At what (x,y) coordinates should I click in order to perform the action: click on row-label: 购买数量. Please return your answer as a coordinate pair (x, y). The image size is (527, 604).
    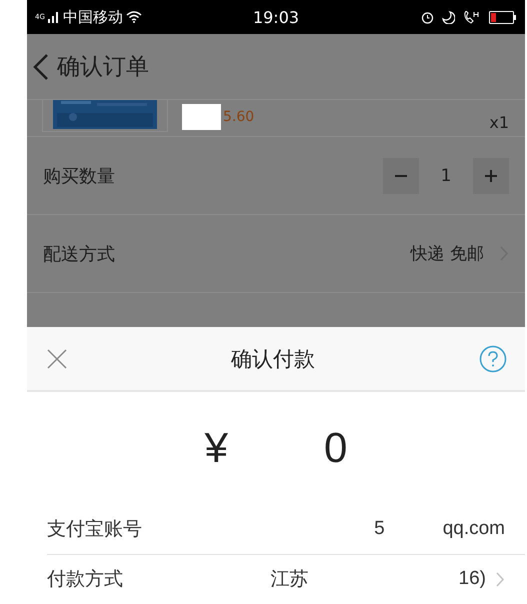
    Looking at the image, I should click on (79, 176).